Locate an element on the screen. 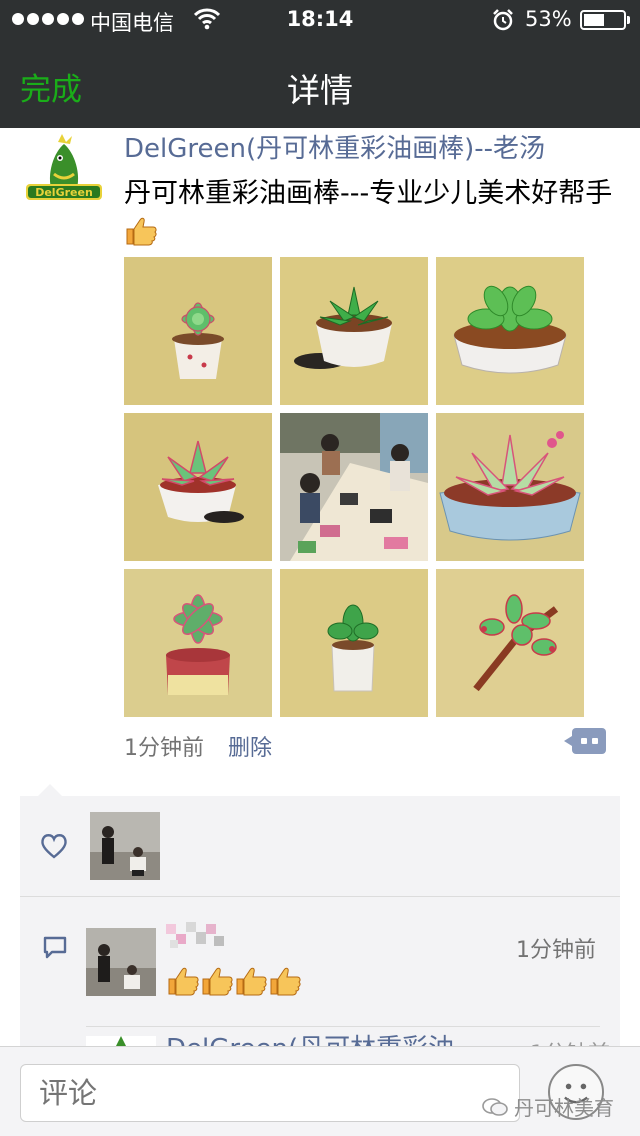 Image resolution: width=640 pixels, height=1136 pixels. post-text: 丹可林重彩油画棒---专业少儿美术好帮手 is located at coordinates (374, 214).